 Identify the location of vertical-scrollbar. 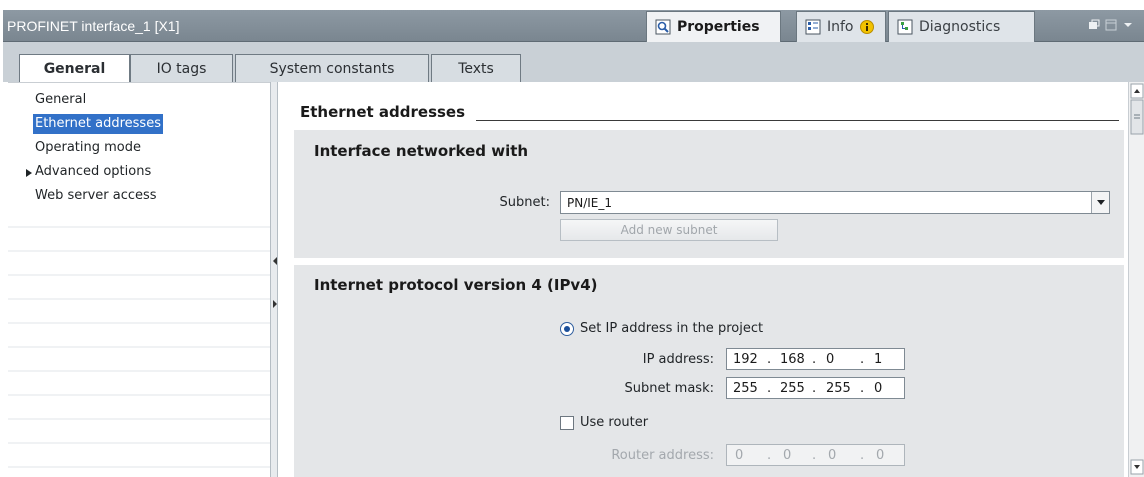
(1136, 279).